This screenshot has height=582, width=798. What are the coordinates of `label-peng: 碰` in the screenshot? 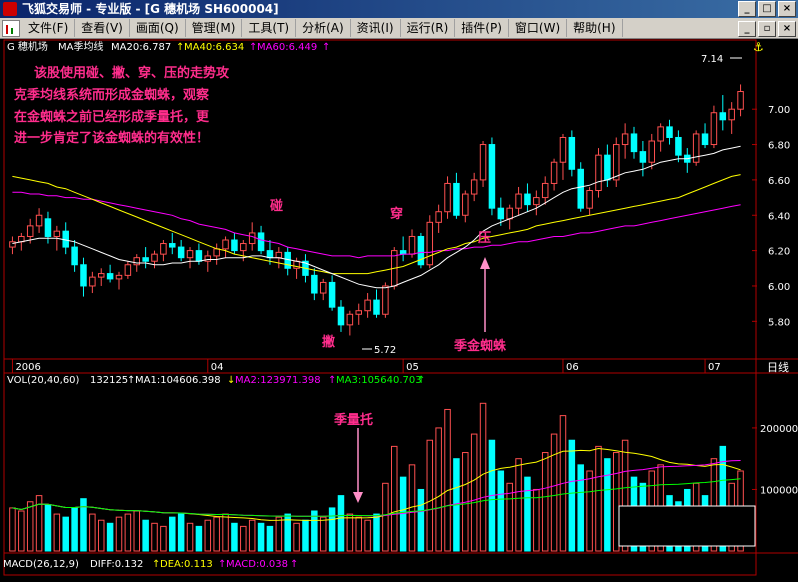 It's located at (276, 206).